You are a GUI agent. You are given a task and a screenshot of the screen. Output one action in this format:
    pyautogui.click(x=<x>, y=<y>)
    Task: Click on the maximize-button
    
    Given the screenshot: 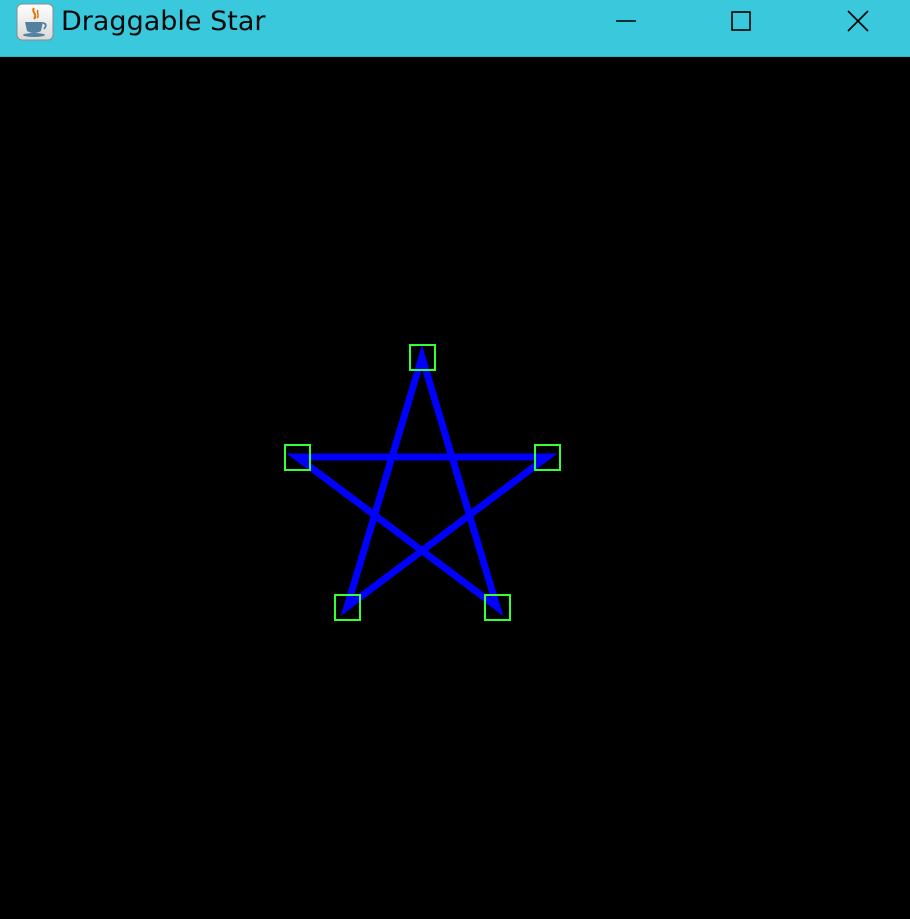 What is the action you would take?
    pyautogui.click(x=741, y=21)
    